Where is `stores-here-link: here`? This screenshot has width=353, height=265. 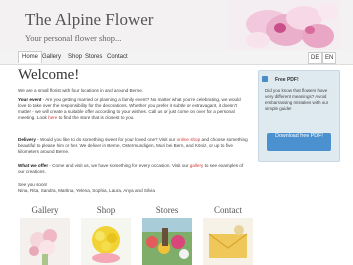
stores-here-link: here is located at coordinates (52, 117).